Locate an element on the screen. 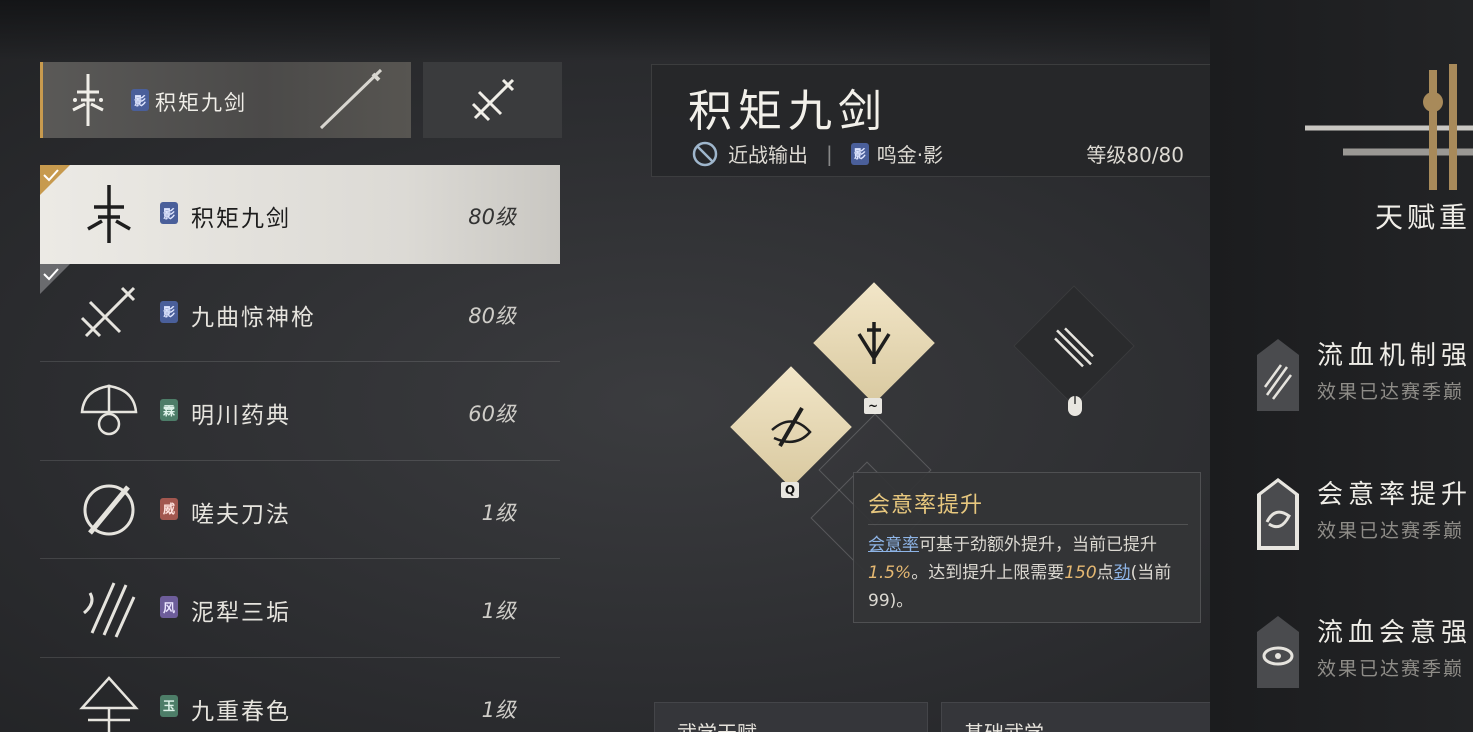  keyword-crit-rate: 会意率 is located at coordinates (893, 545).